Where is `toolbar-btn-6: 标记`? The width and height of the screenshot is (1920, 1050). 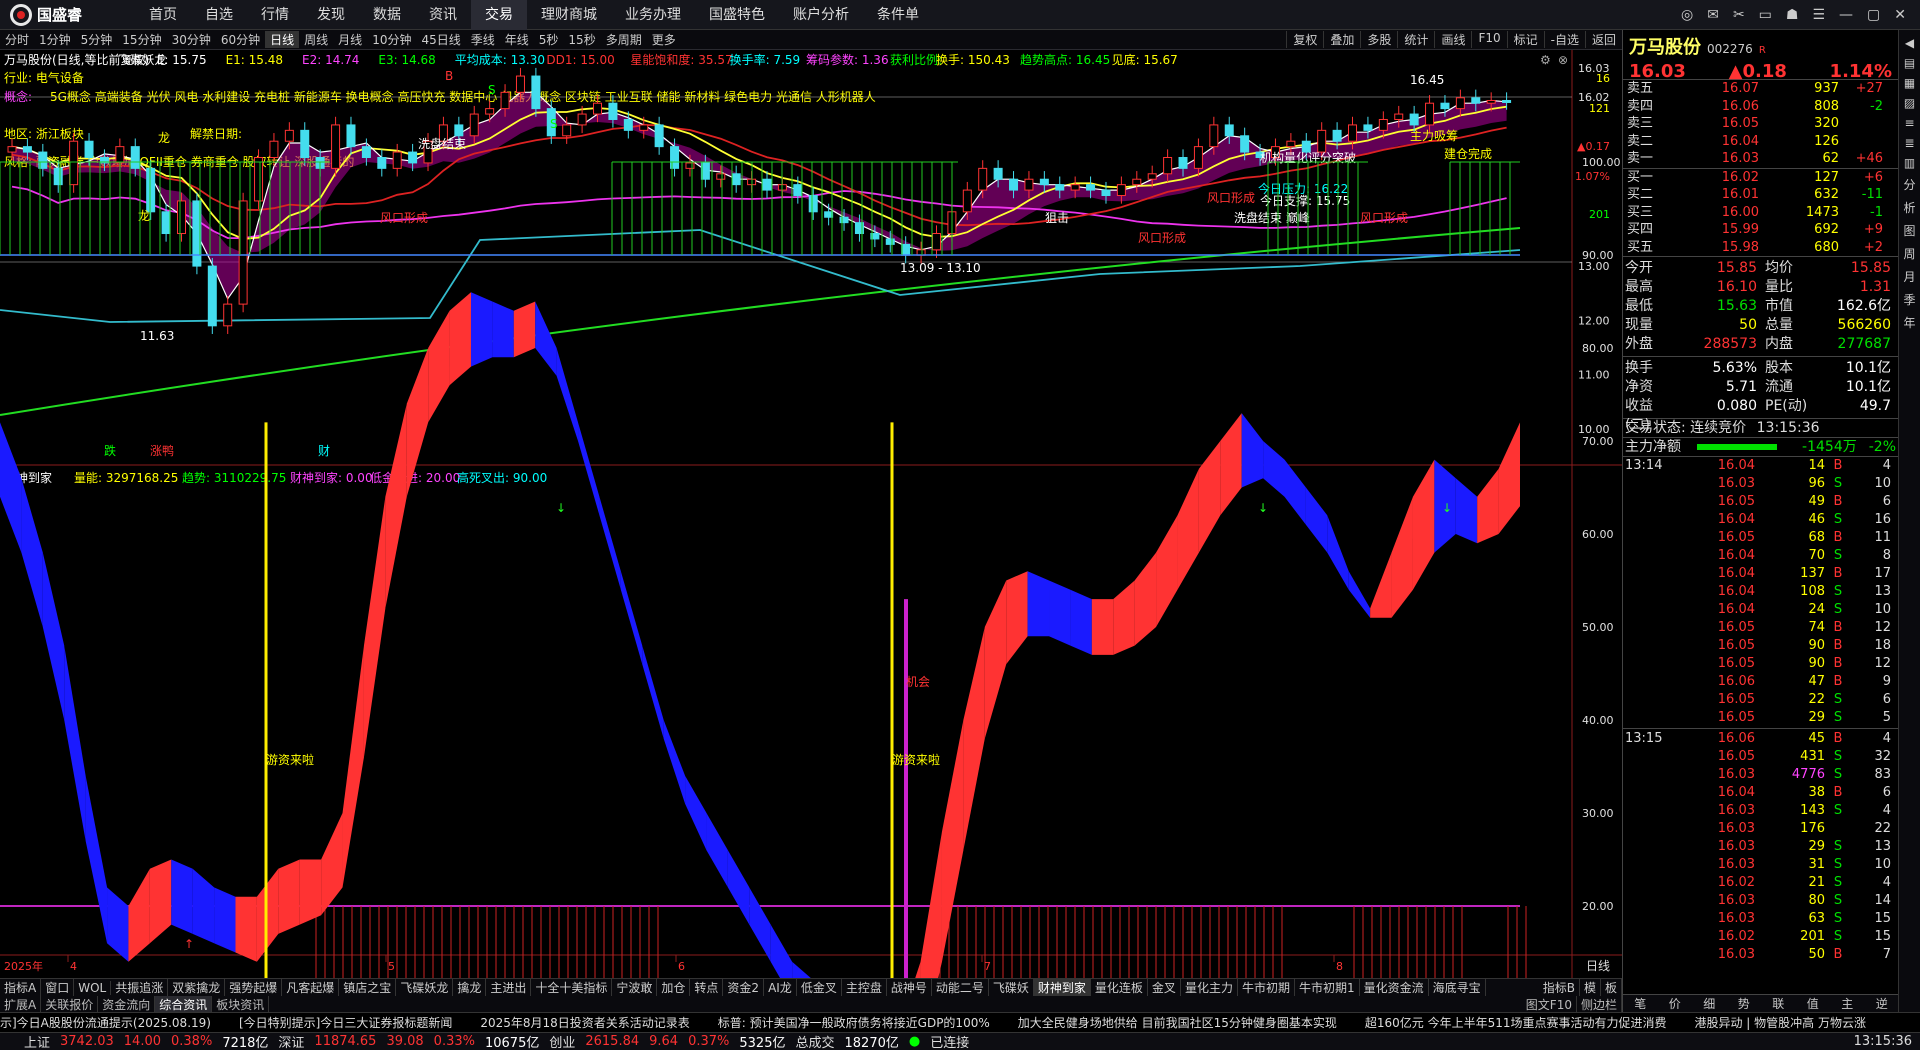 toolbar-btn-6: 标记 is located at coordinates (1525, 39).